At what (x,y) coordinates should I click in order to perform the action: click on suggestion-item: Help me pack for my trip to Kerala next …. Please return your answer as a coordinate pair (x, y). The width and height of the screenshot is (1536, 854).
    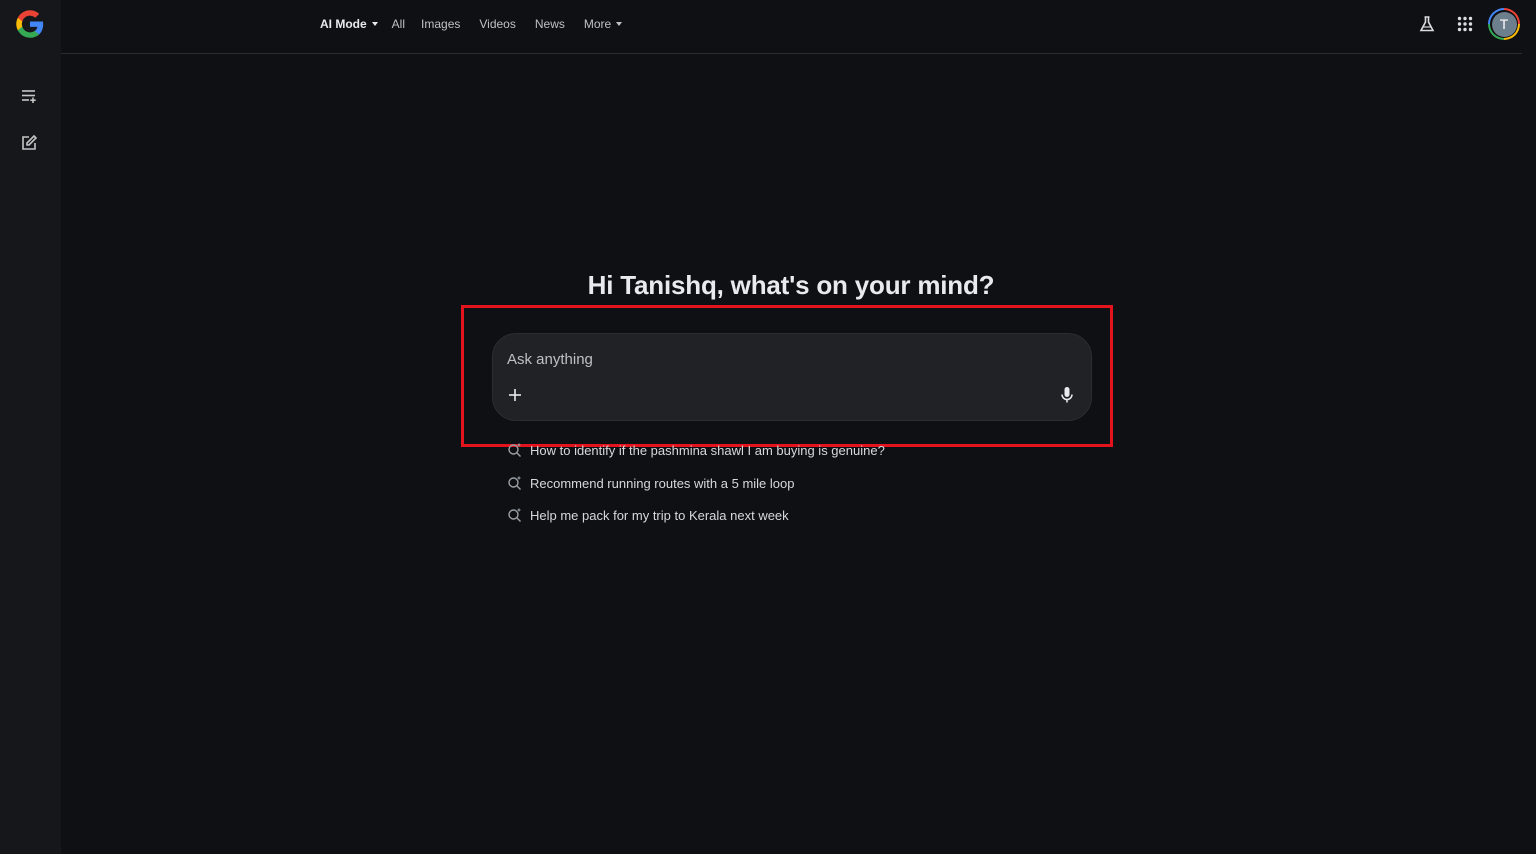
    Looking at the image, I should click on (807, 515).